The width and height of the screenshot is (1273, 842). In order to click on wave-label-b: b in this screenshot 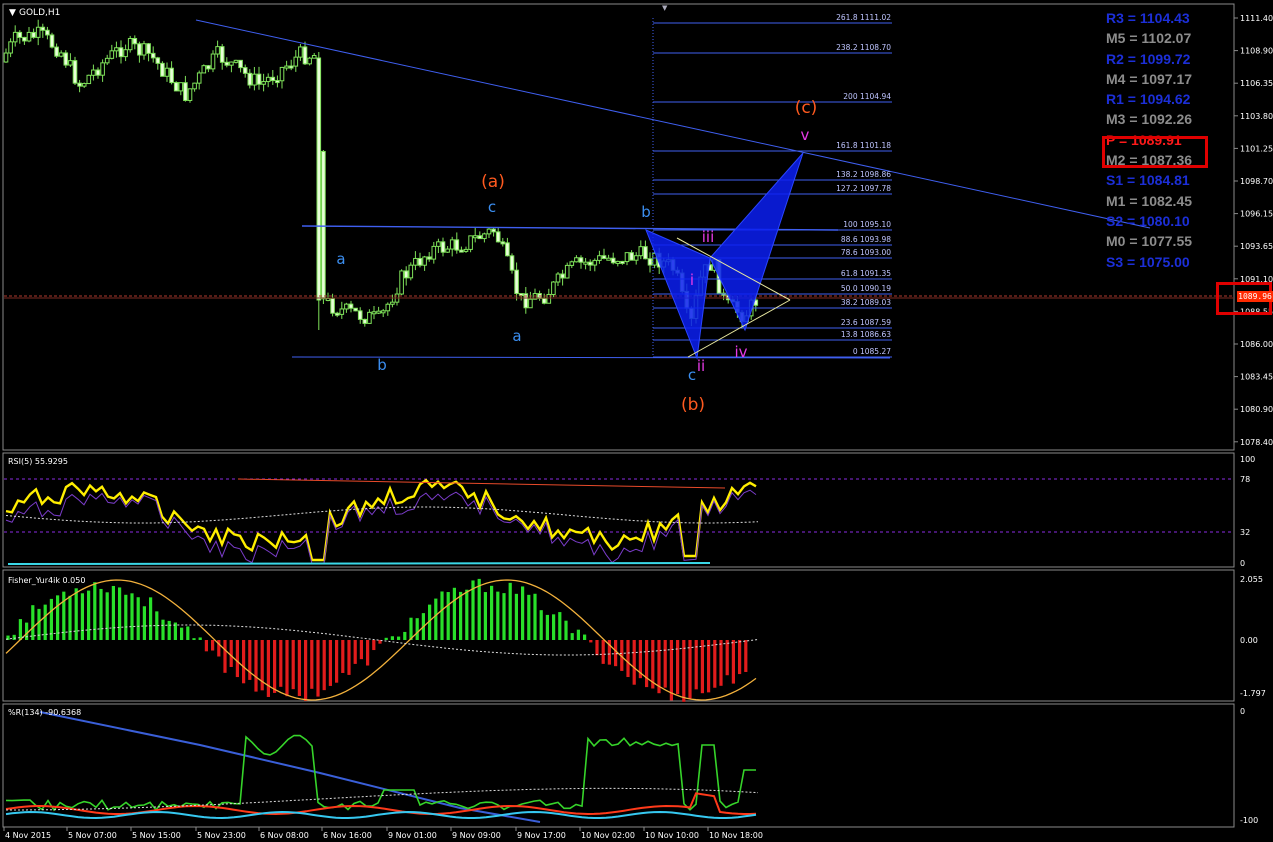, I will do `click(382, 365)`.